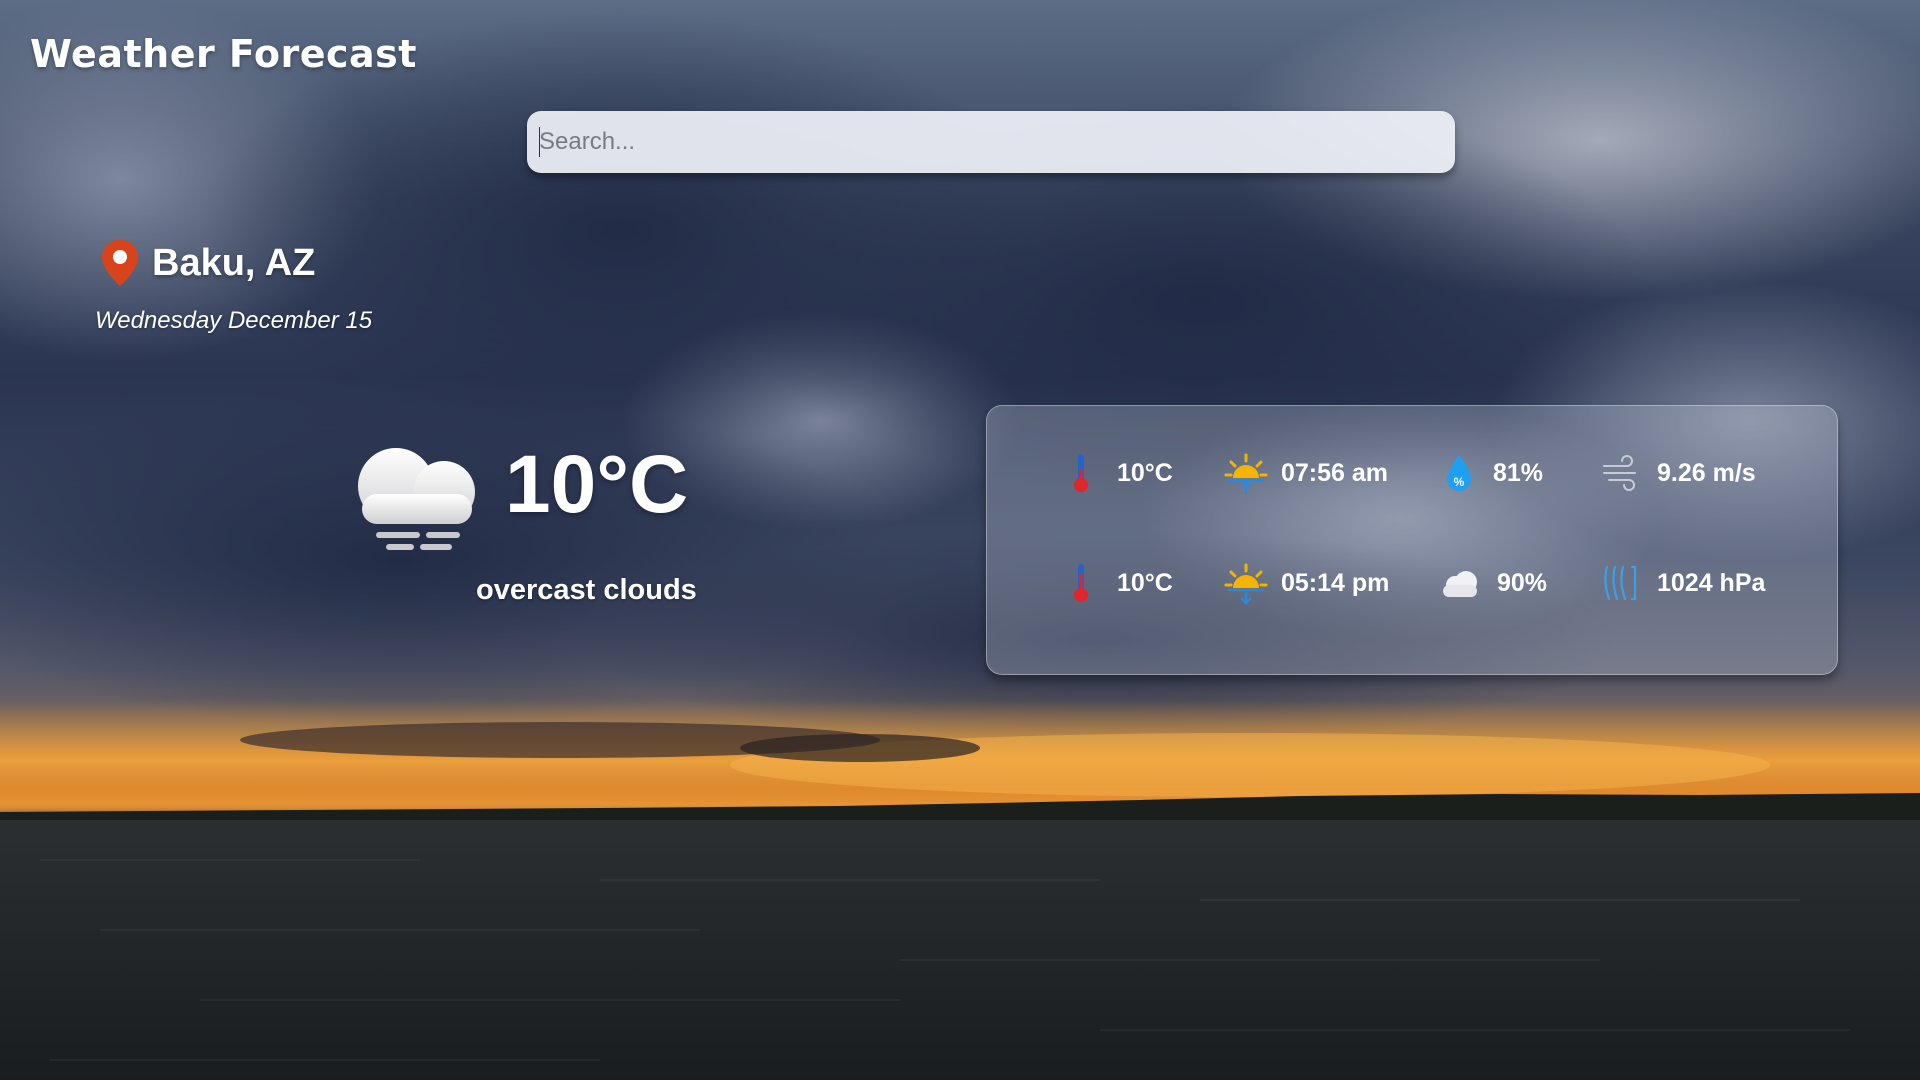 Image resolution: width=1920 pixels, height=1080 pixels. Describe the element at coordinates (1620, 583) in the screenshot. I see `pressure-icon` at that location.